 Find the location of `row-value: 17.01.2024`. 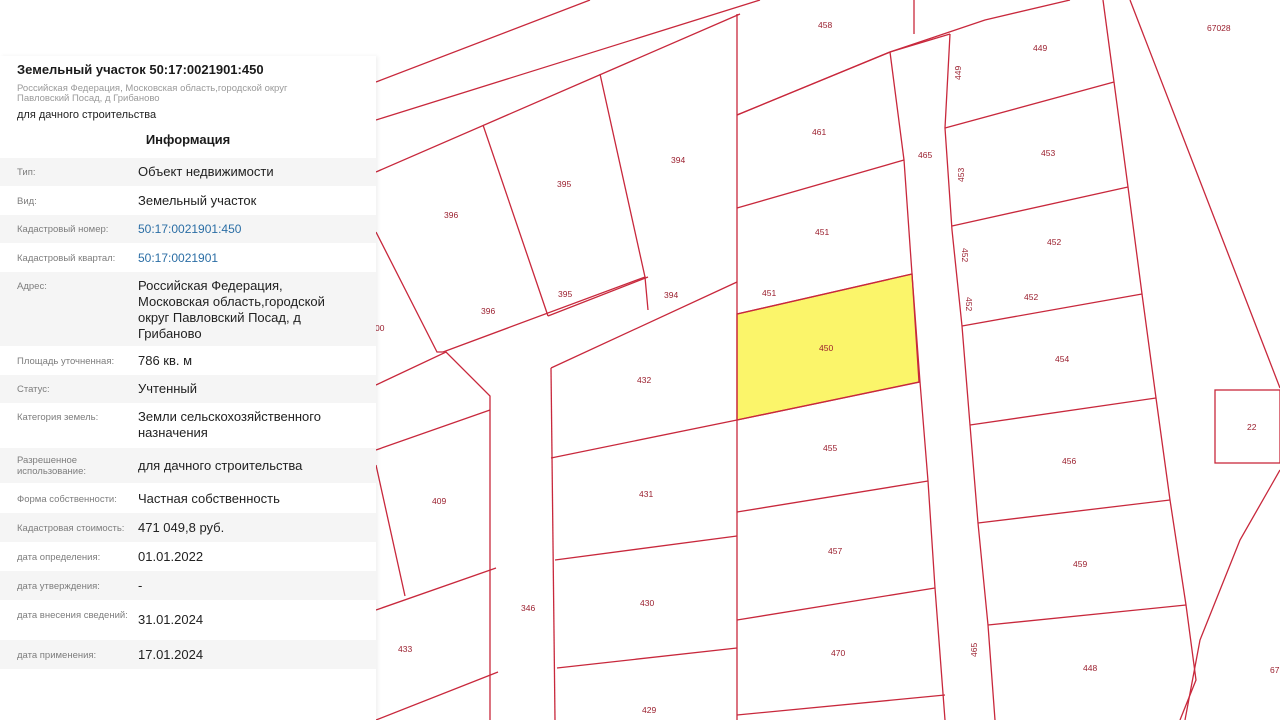

row-value: 17.01.2024 is located at coordinates (171, 654).